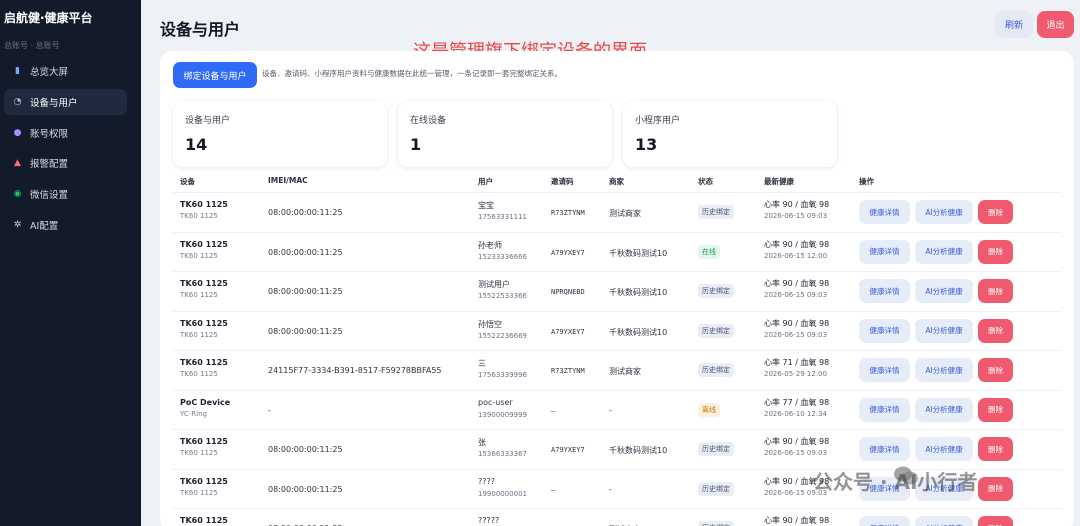 Image resolution: width=1080 pixels, height=526 pixels. Describe the element at coordinates (568, 371) in the screenshot. I see `invite-code: R73ZTYNM` at that location.